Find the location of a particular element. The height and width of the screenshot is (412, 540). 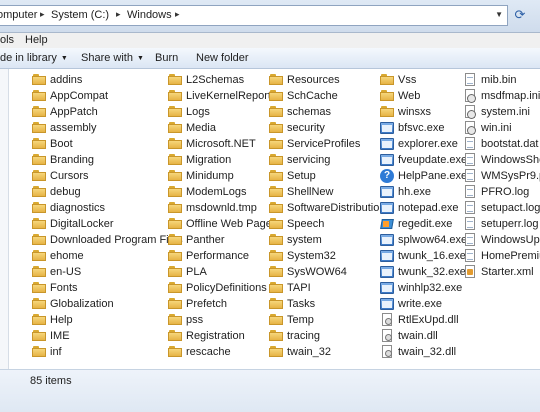

item-label: msdownld.tmp is located at coordinates (221, 208).